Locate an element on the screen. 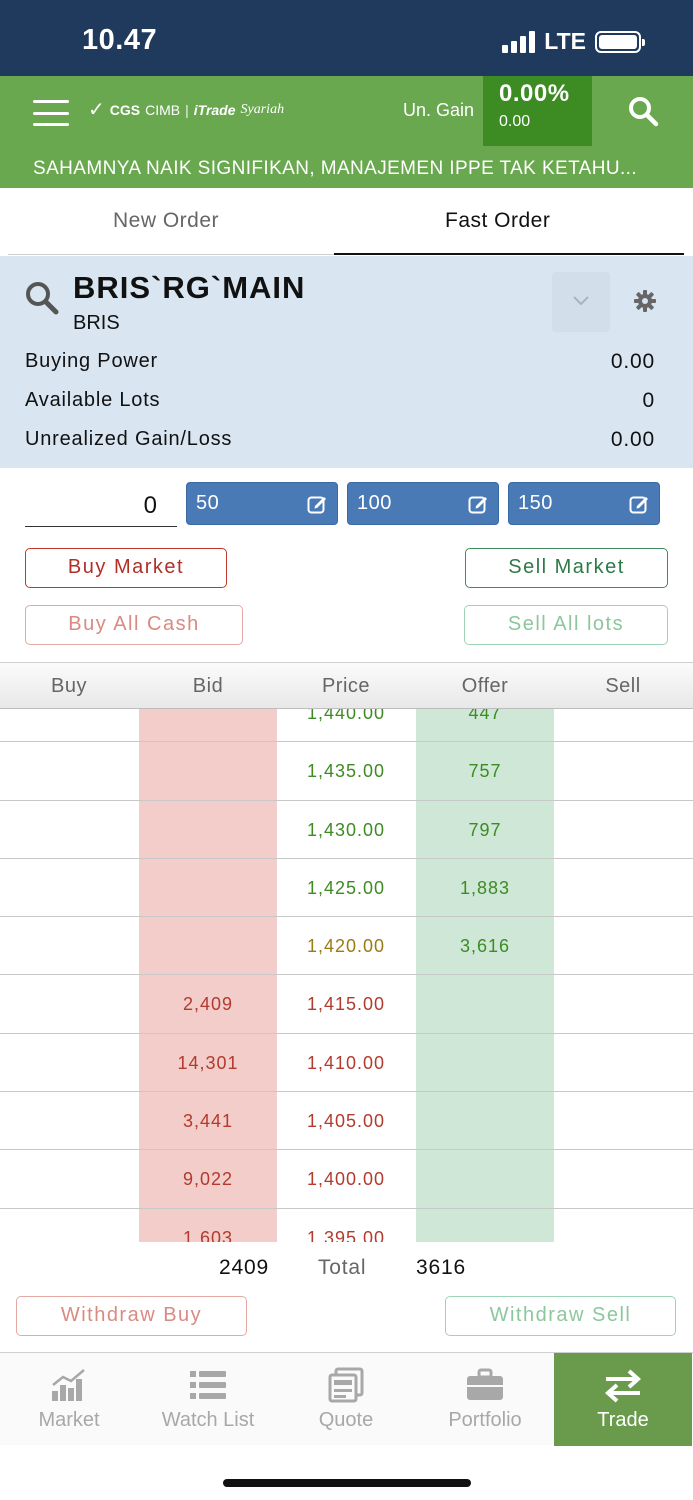 This screenshot has height=1500, width=693. orderbook-row: 2,409 1,415.00 is located at coordinates (346, 1004).